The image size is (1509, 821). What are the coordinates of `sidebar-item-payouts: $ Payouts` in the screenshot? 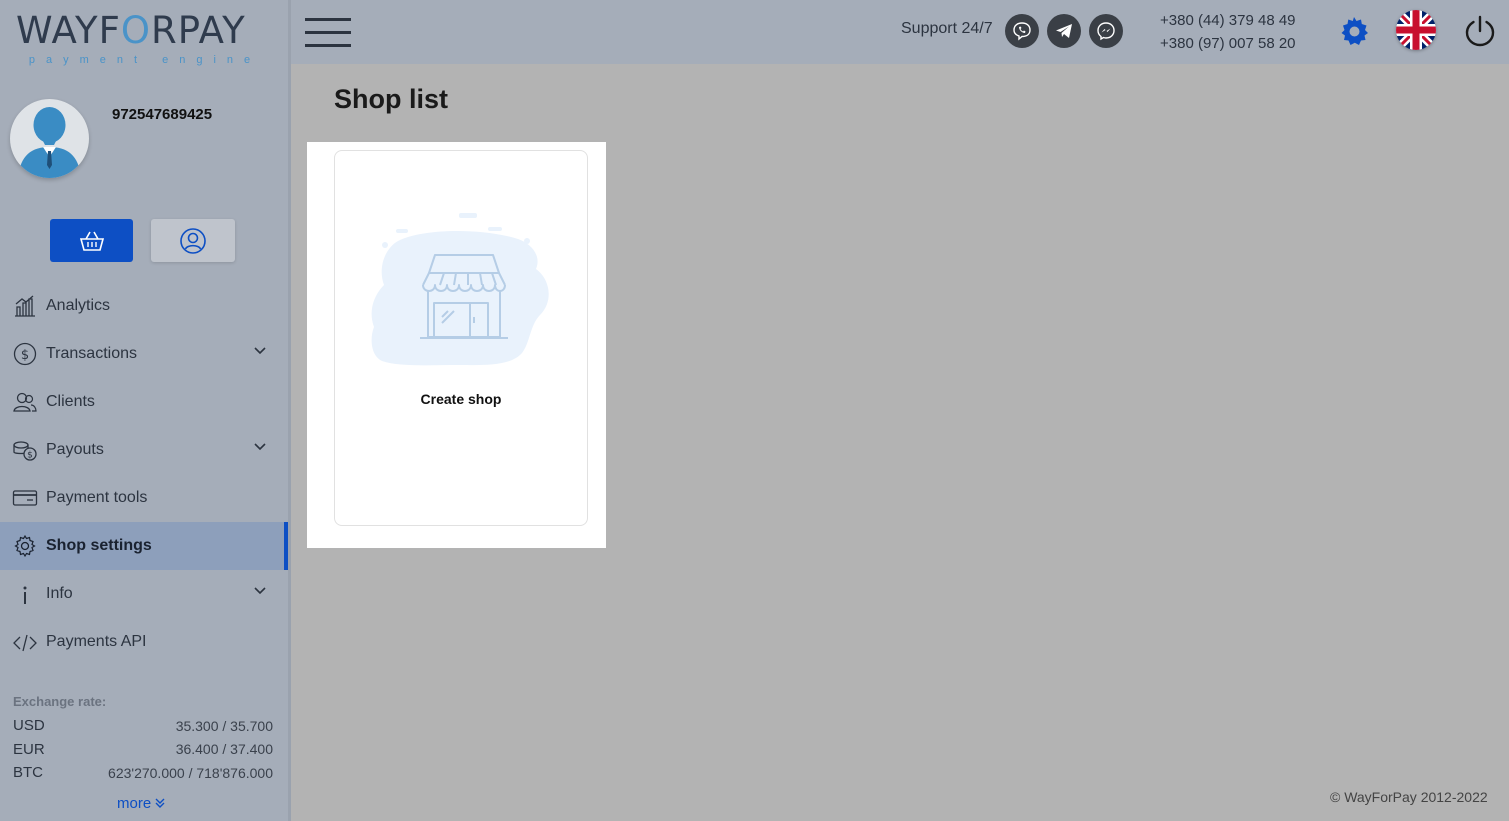 It's located at (144, 450).